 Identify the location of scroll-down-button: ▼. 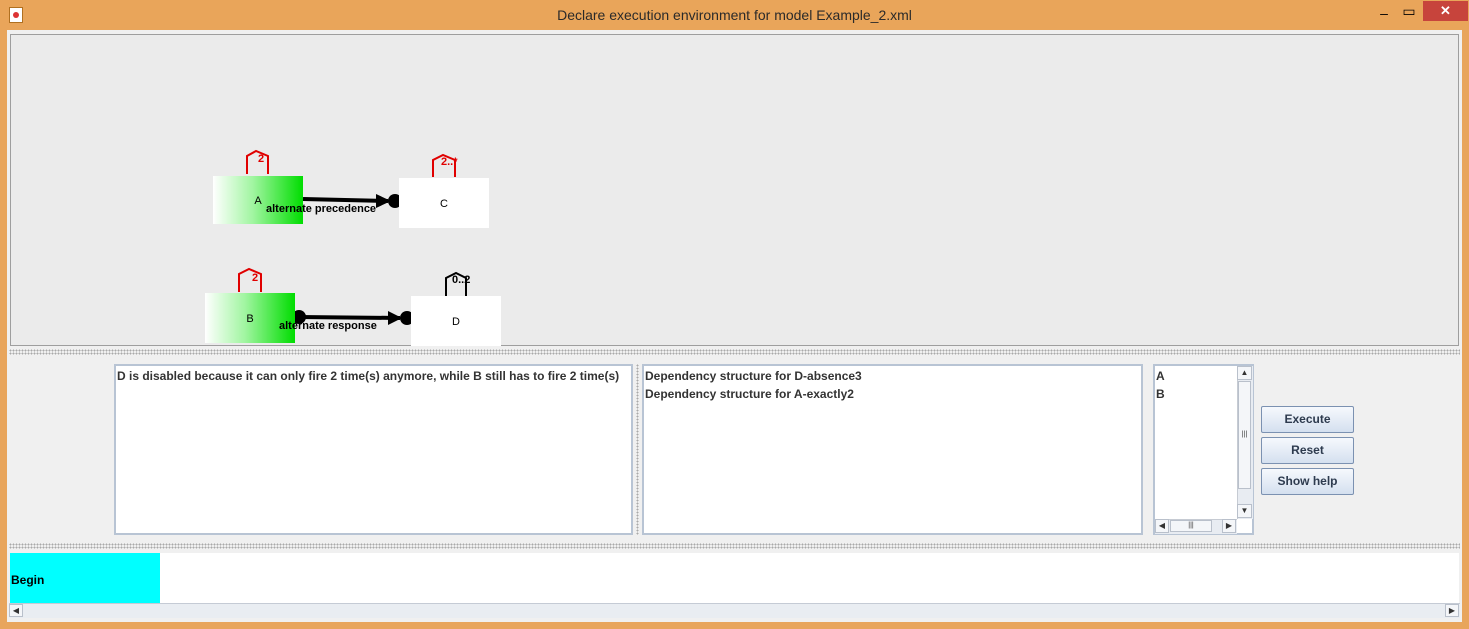
(1244, 511).